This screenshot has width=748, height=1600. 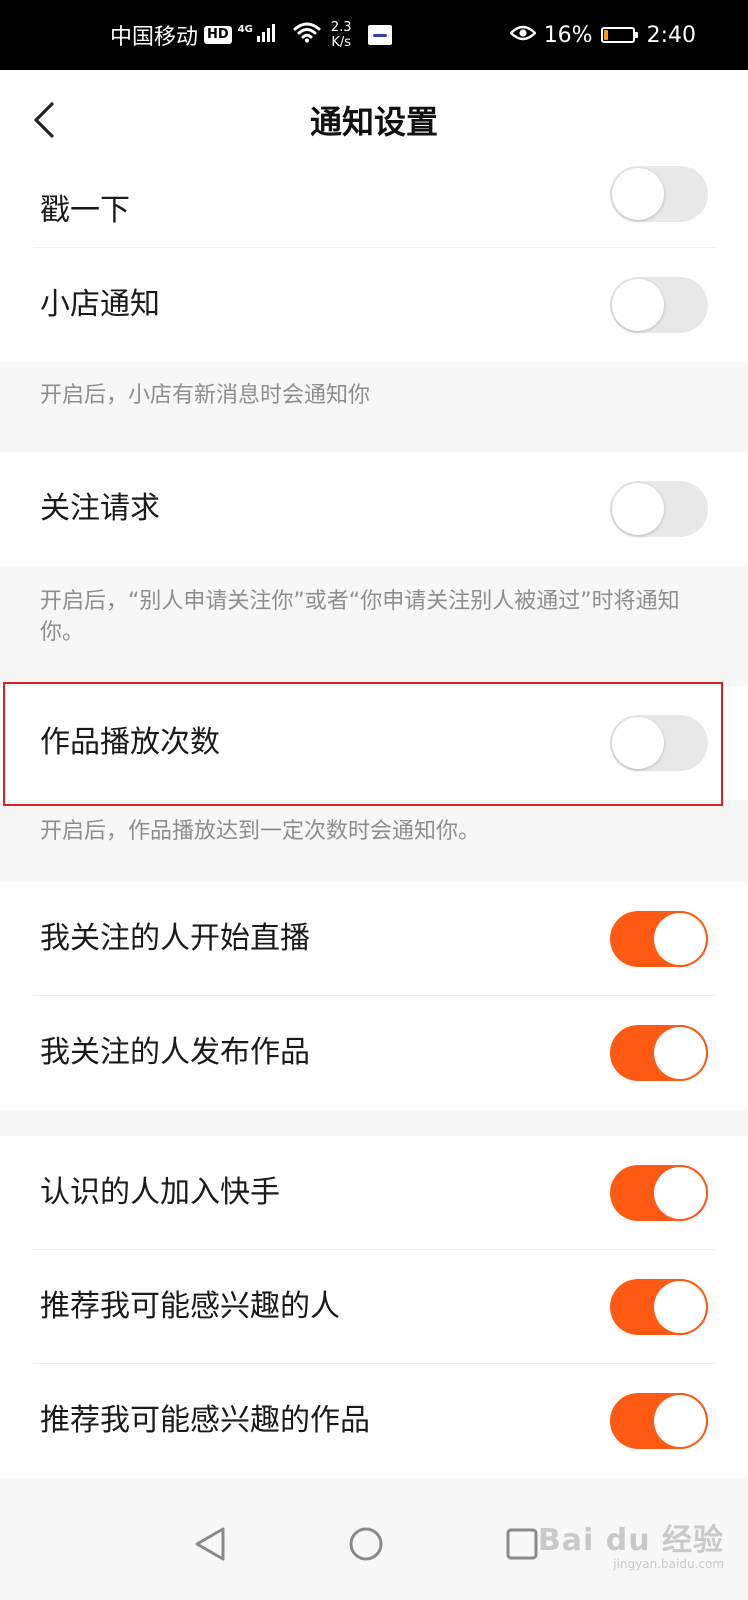 I want to click on carrier-name: 中国移动, so click(x=154, y=37).